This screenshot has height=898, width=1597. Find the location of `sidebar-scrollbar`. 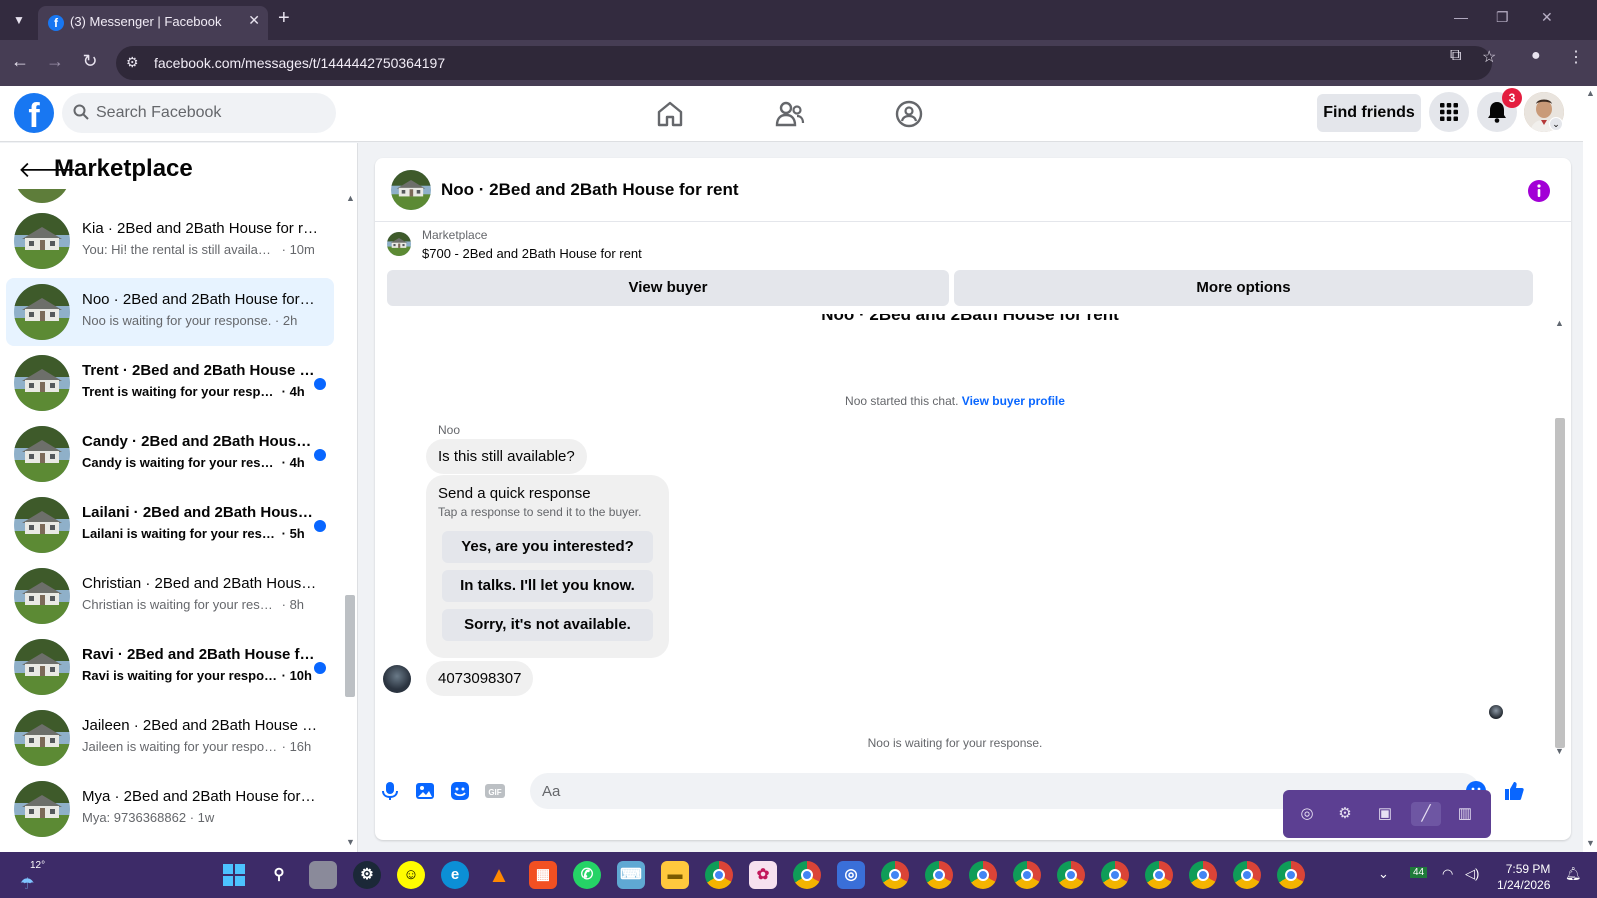

sidebar-scrollbar is located at coordinates (350, 646).